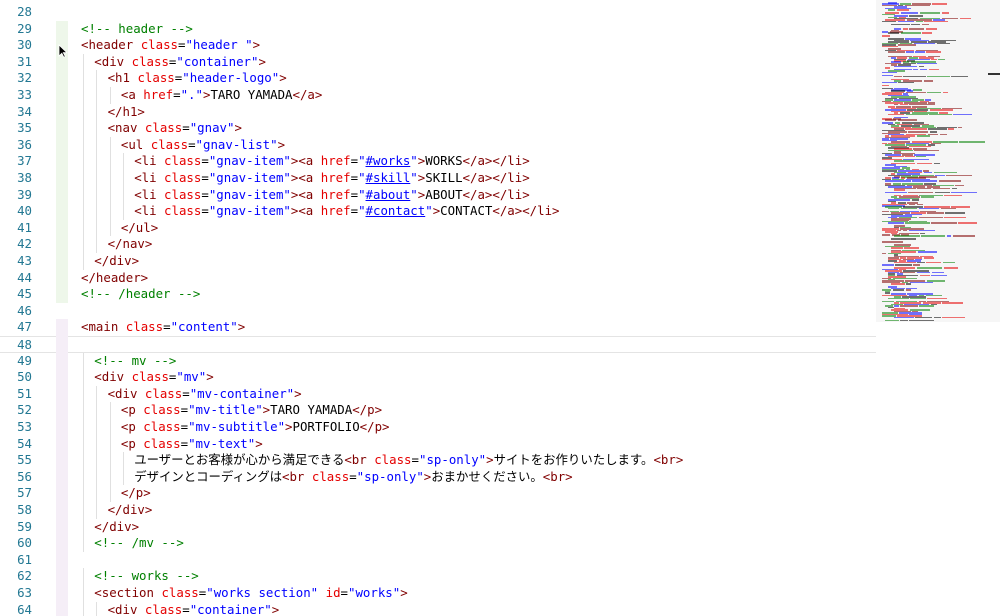 Image resolution: width=1000 pixels, height=616 pixels. What do you see at coordinates (440, 444) in the screenshot?
I see `code-line: 54 <p class="mv-text">` at bounding box center [440, 444].